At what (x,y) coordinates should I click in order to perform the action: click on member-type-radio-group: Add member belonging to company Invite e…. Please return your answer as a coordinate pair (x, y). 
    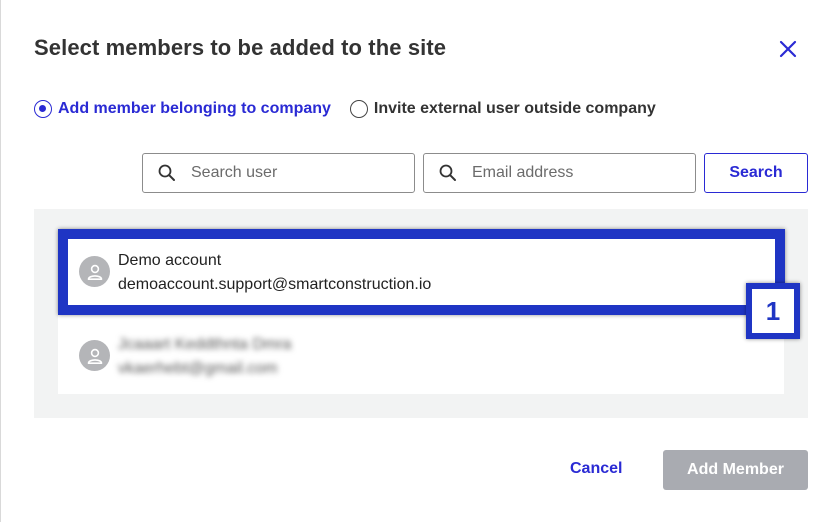
    Looking at the image, I should click on (345, 109).